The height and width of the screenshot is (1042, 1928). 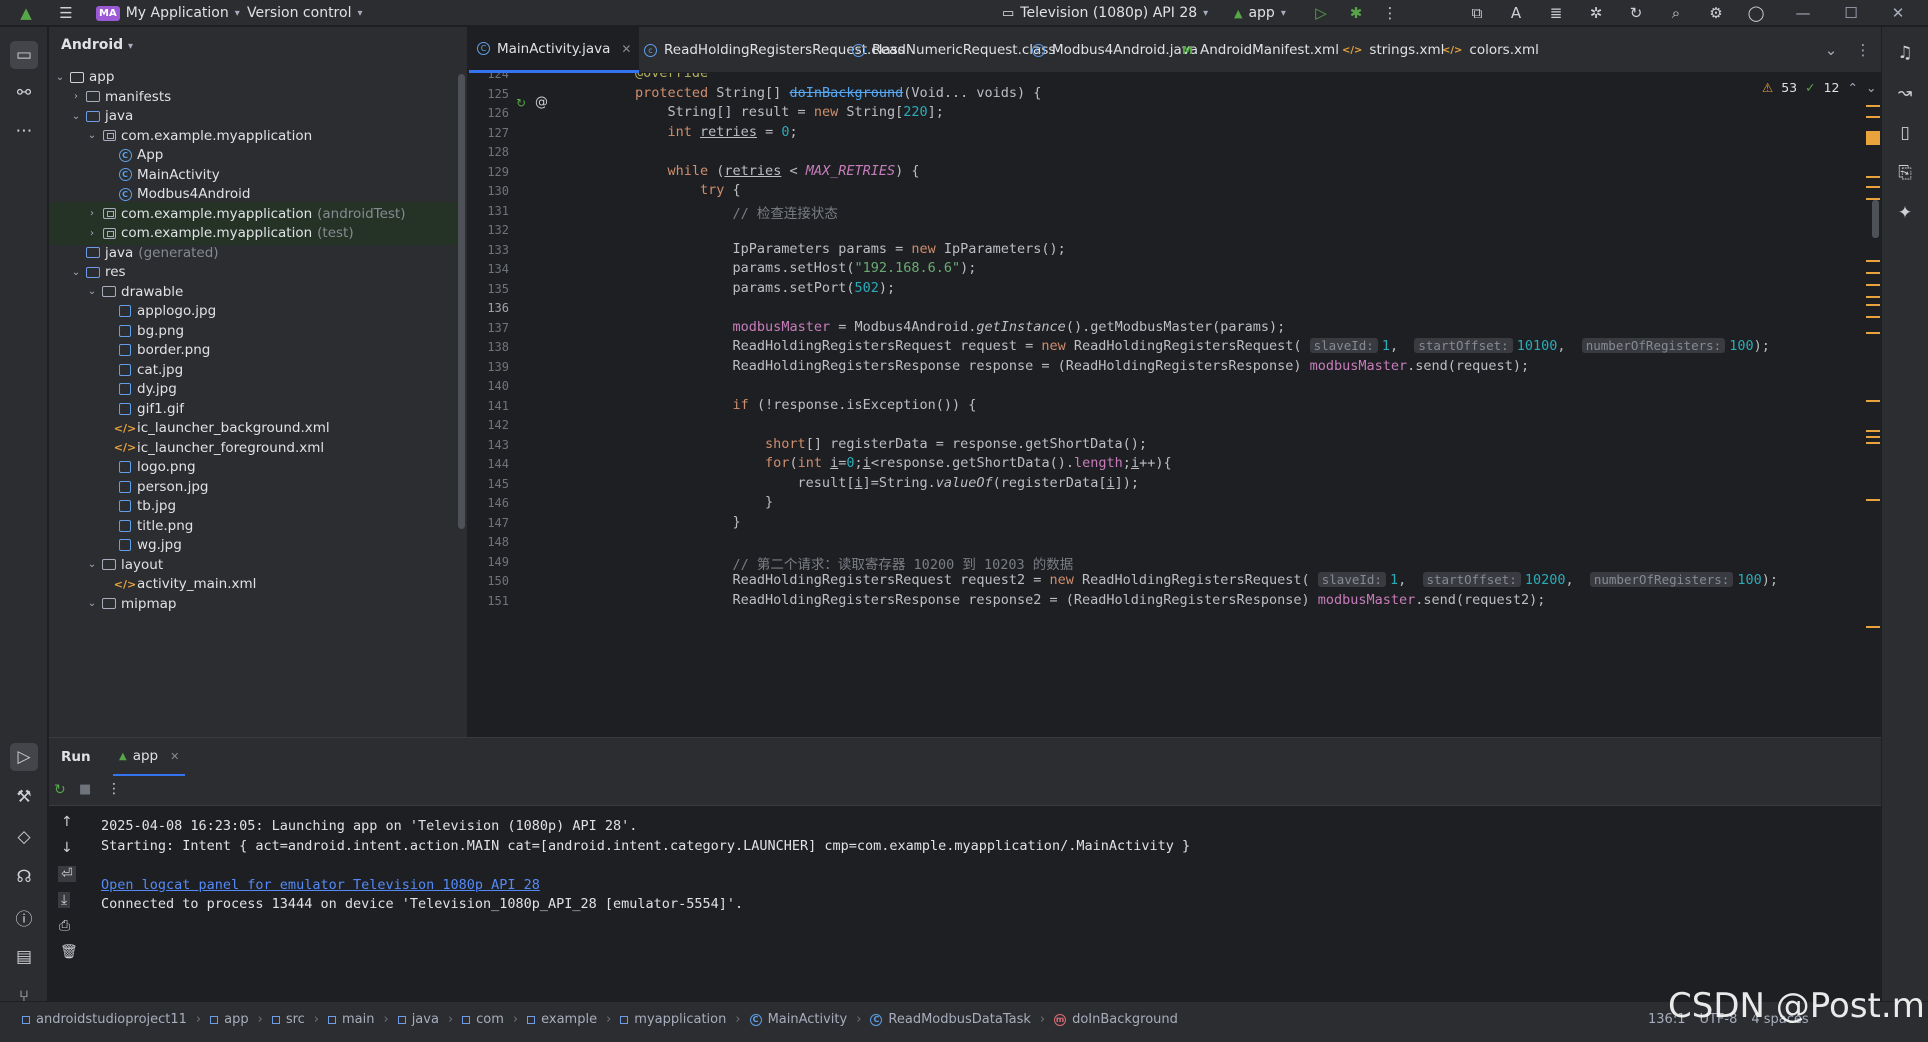 What do you see at coordinates (24, 55) in the screenshot?
I see `project-folder-icon: ▭` at bounding box center [24, 55].